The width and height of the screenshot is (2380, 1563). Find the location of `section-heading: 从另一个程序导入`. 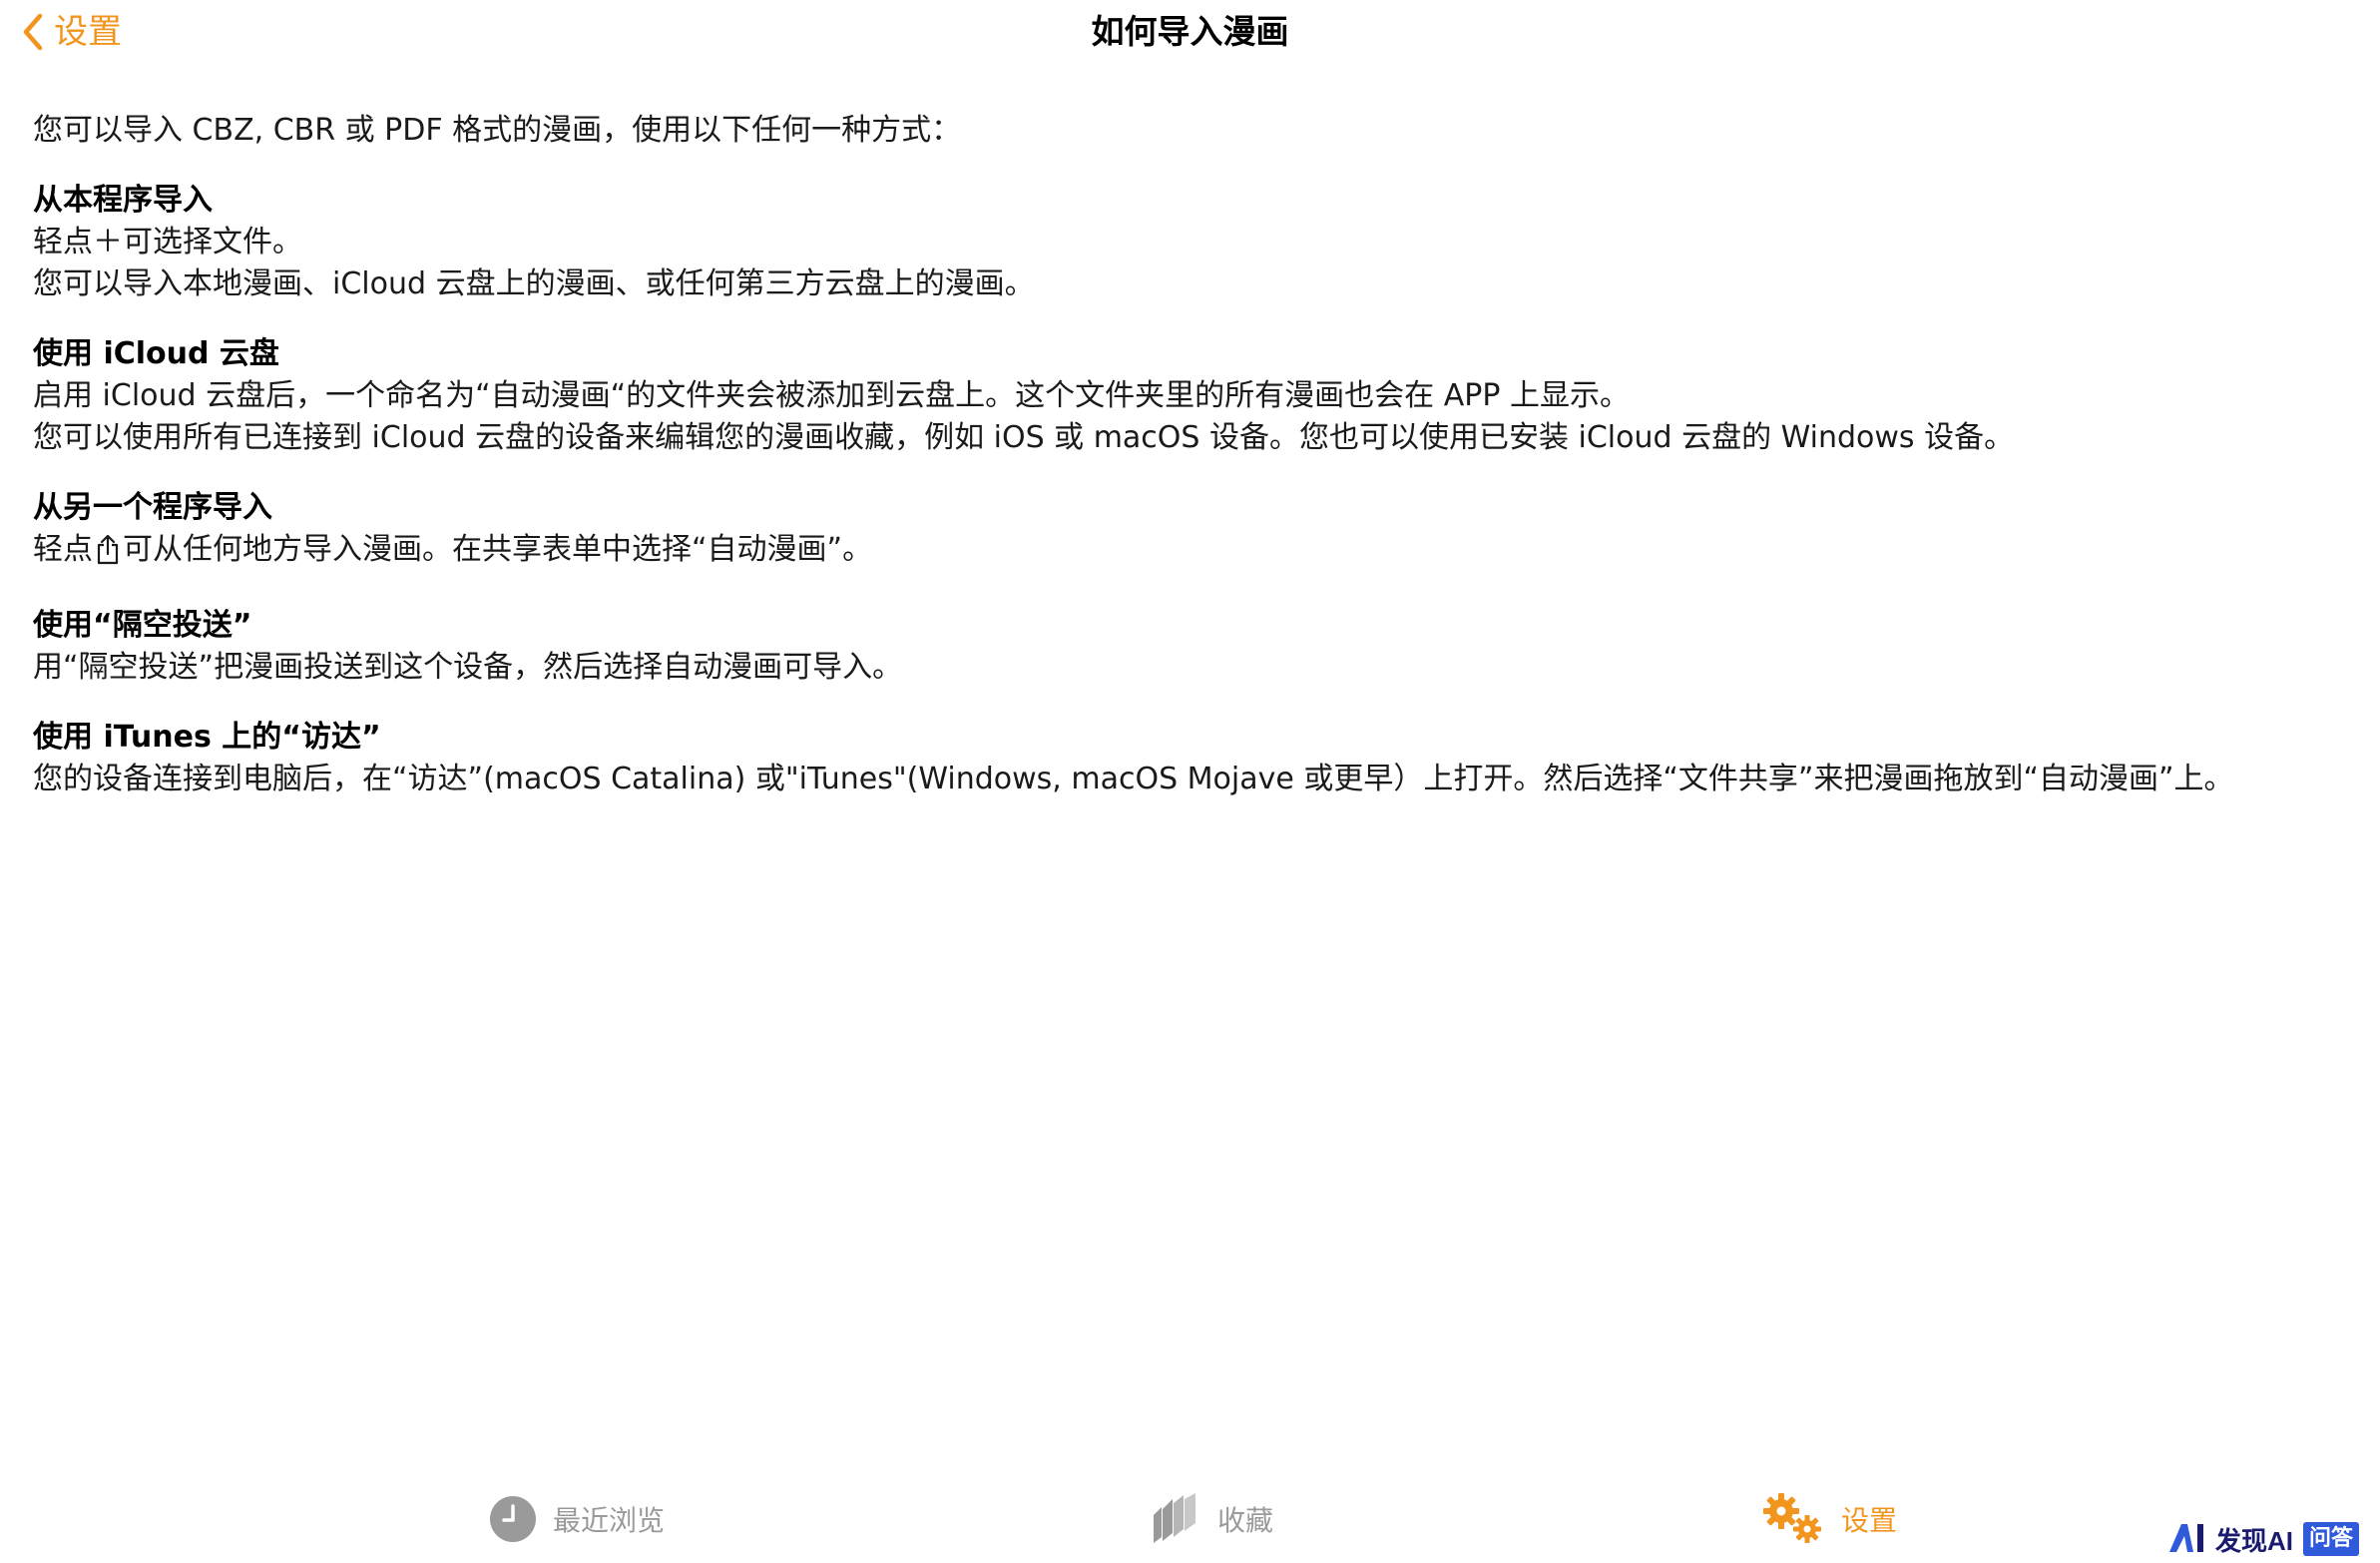

section-heading: 从另一个程序导入 is located at coordinates (152, 508).